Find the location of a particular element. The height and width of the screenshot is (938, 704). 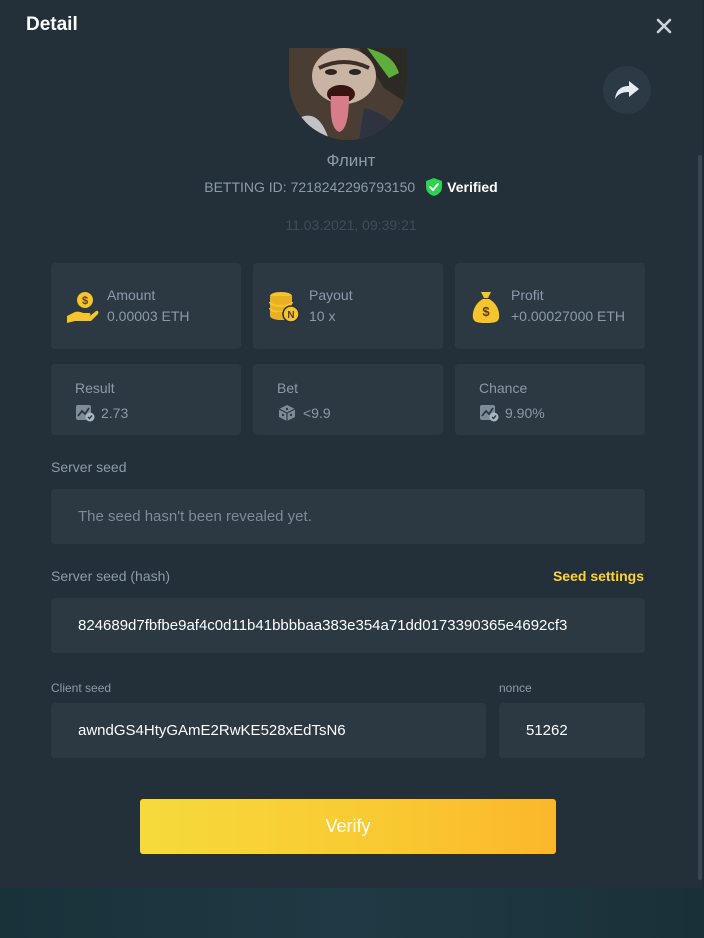

modal-header: Detail is located at coordinates (351, 25).